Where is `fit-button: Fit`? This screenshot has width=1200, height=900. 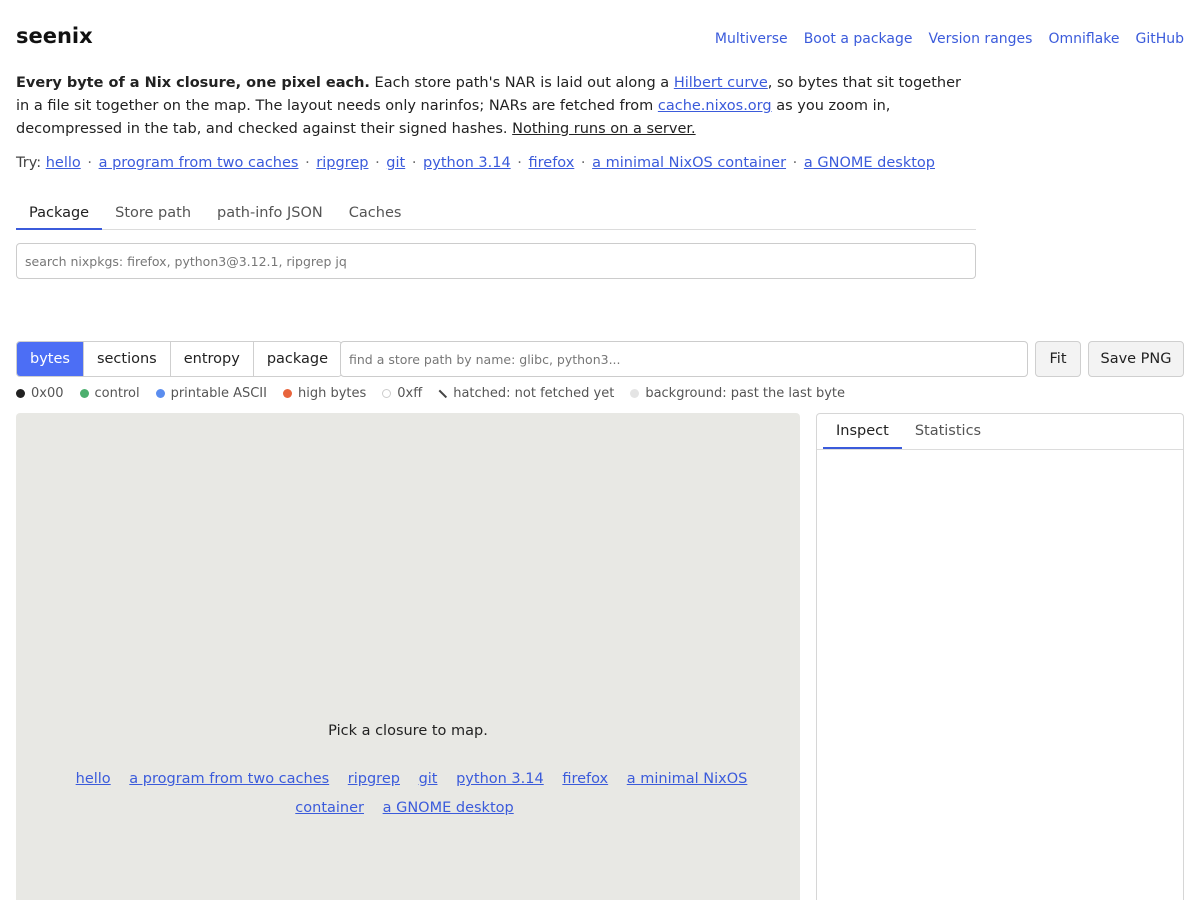 fit-button: Fit is located at coordinates (1058, 359).